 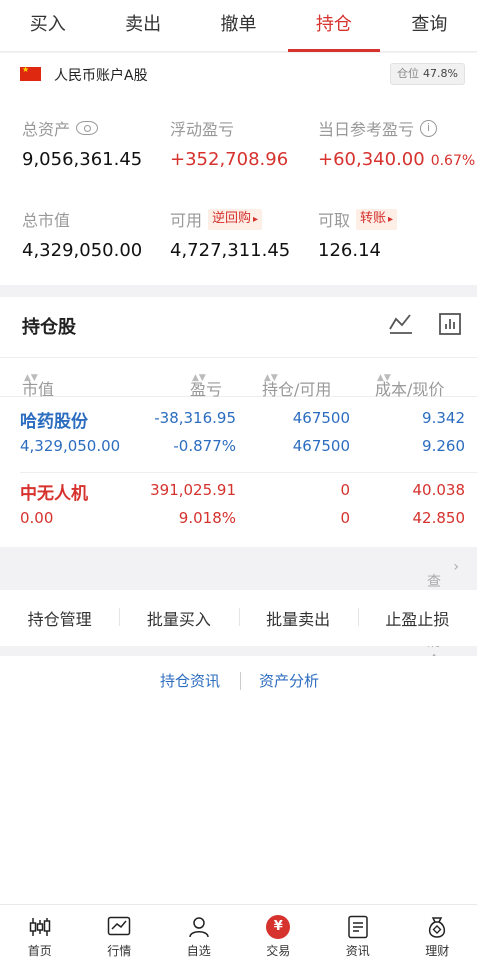 What do you see at coordinates (230, 250) in the screenshot?
I see `available-value: 4,727,311.45` at bounding box center [230, 250].